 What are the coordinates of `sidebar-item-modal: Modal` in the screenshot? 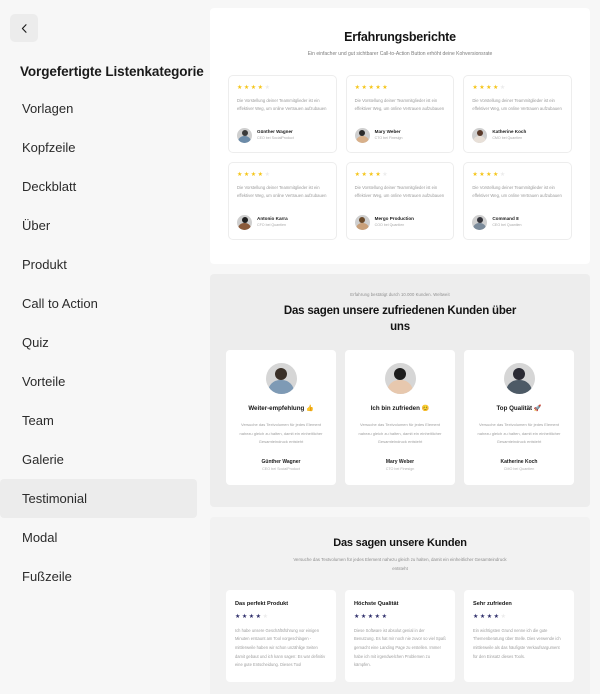 It's located at (98, 537).